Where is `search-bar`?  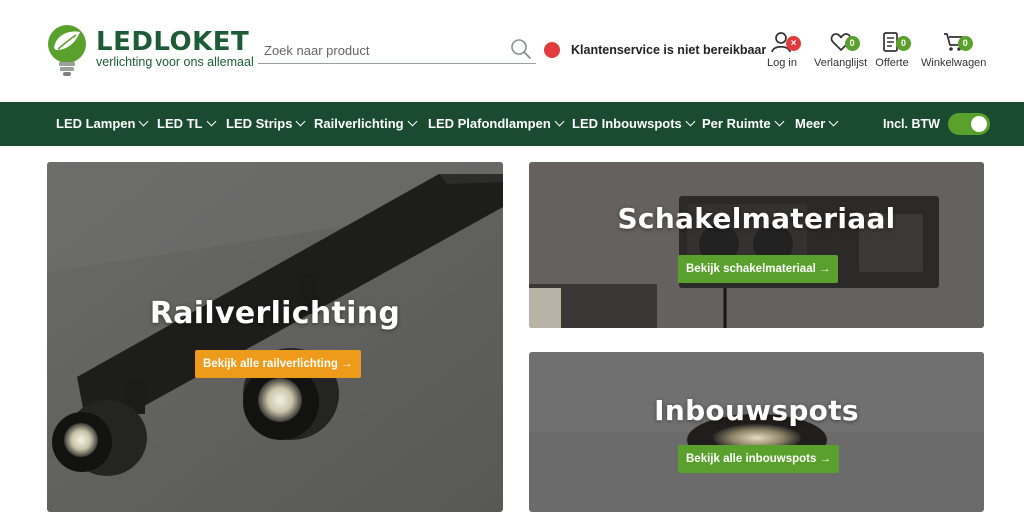 search-bar is located at coordinates (397, 50).